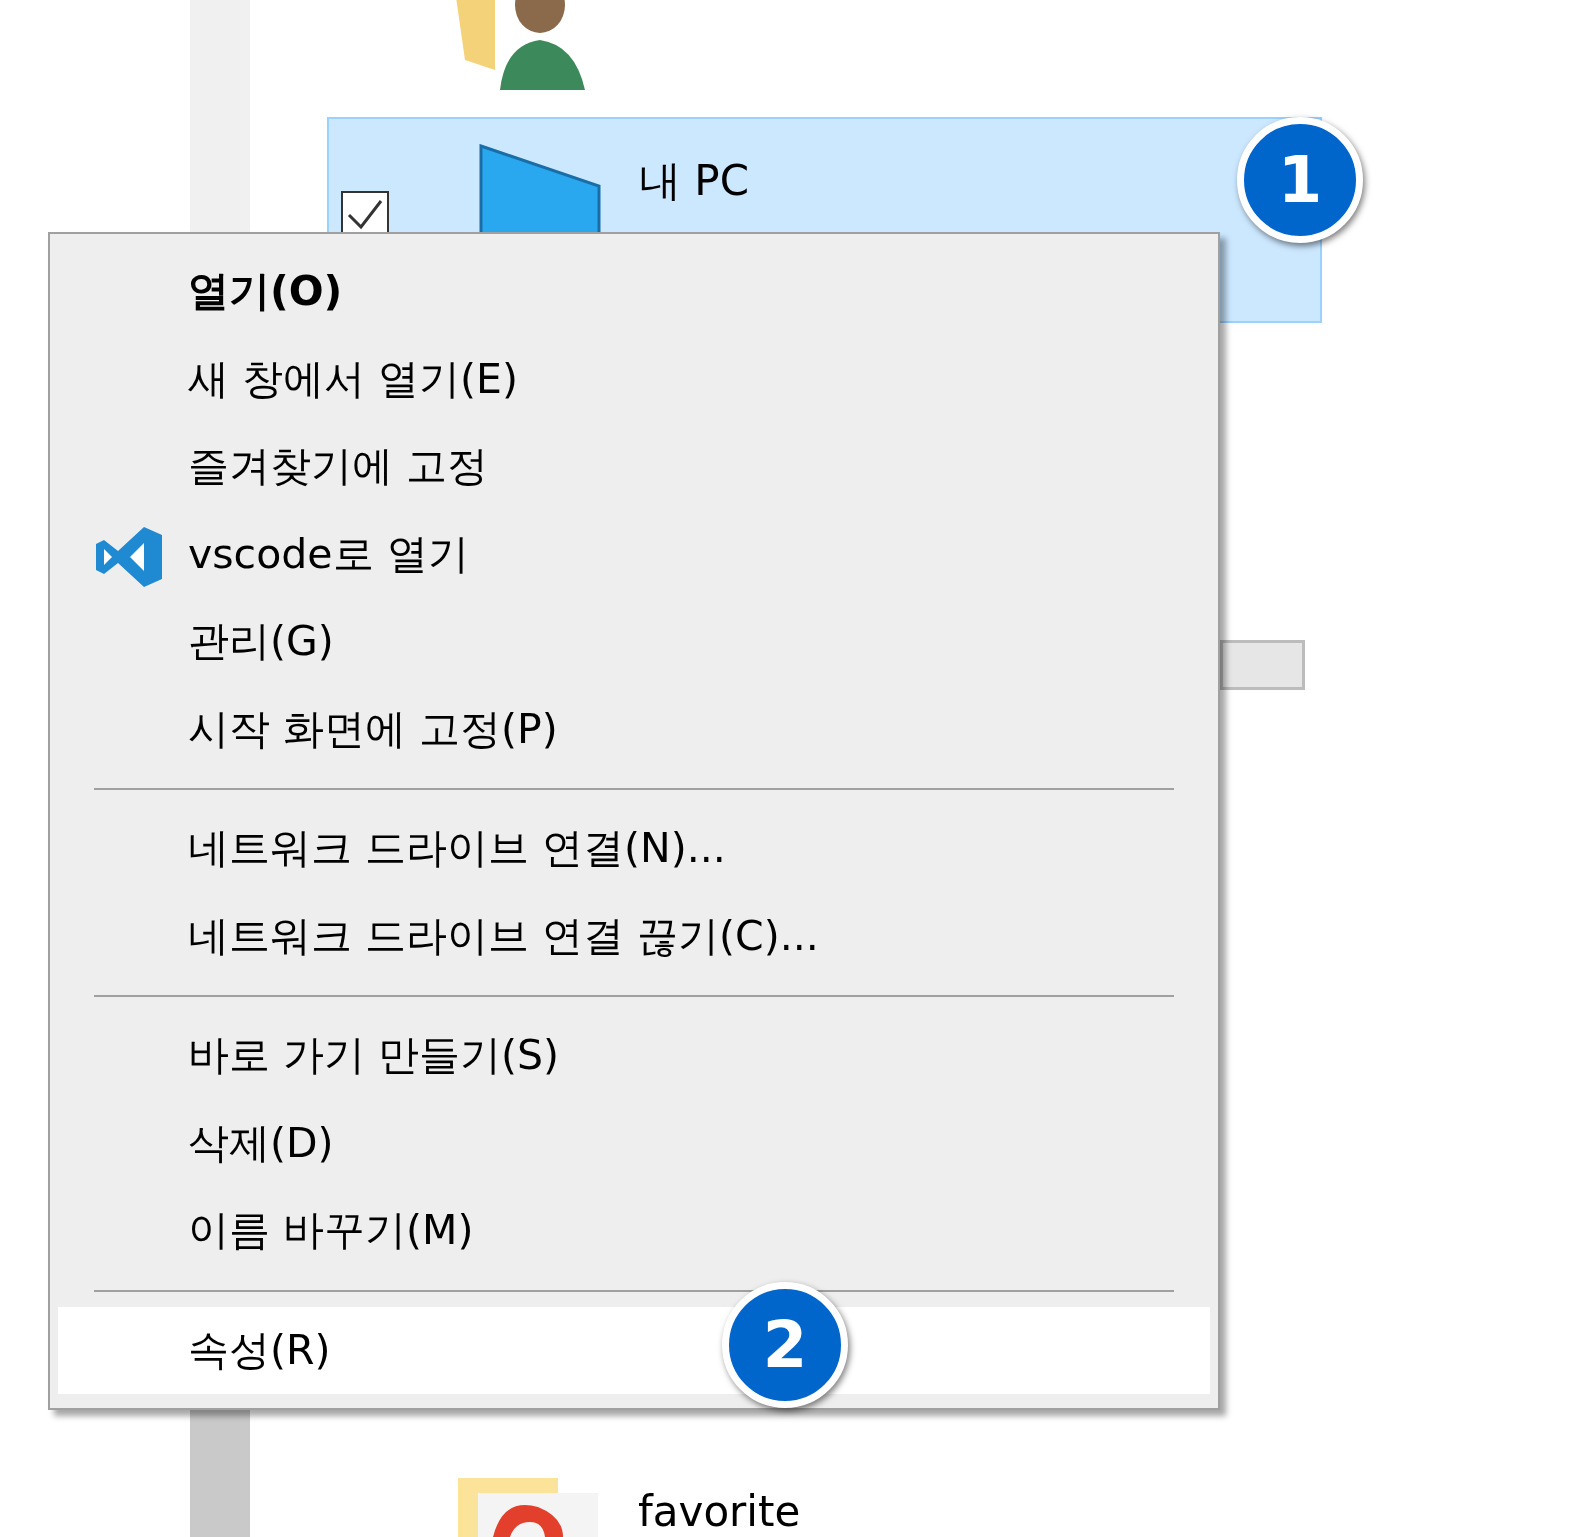 This screenshot has height=1537, width=1595. Describe the element at coordinates (694, 181) in the screenshot. I see `item-label: 내 PC` at that location.